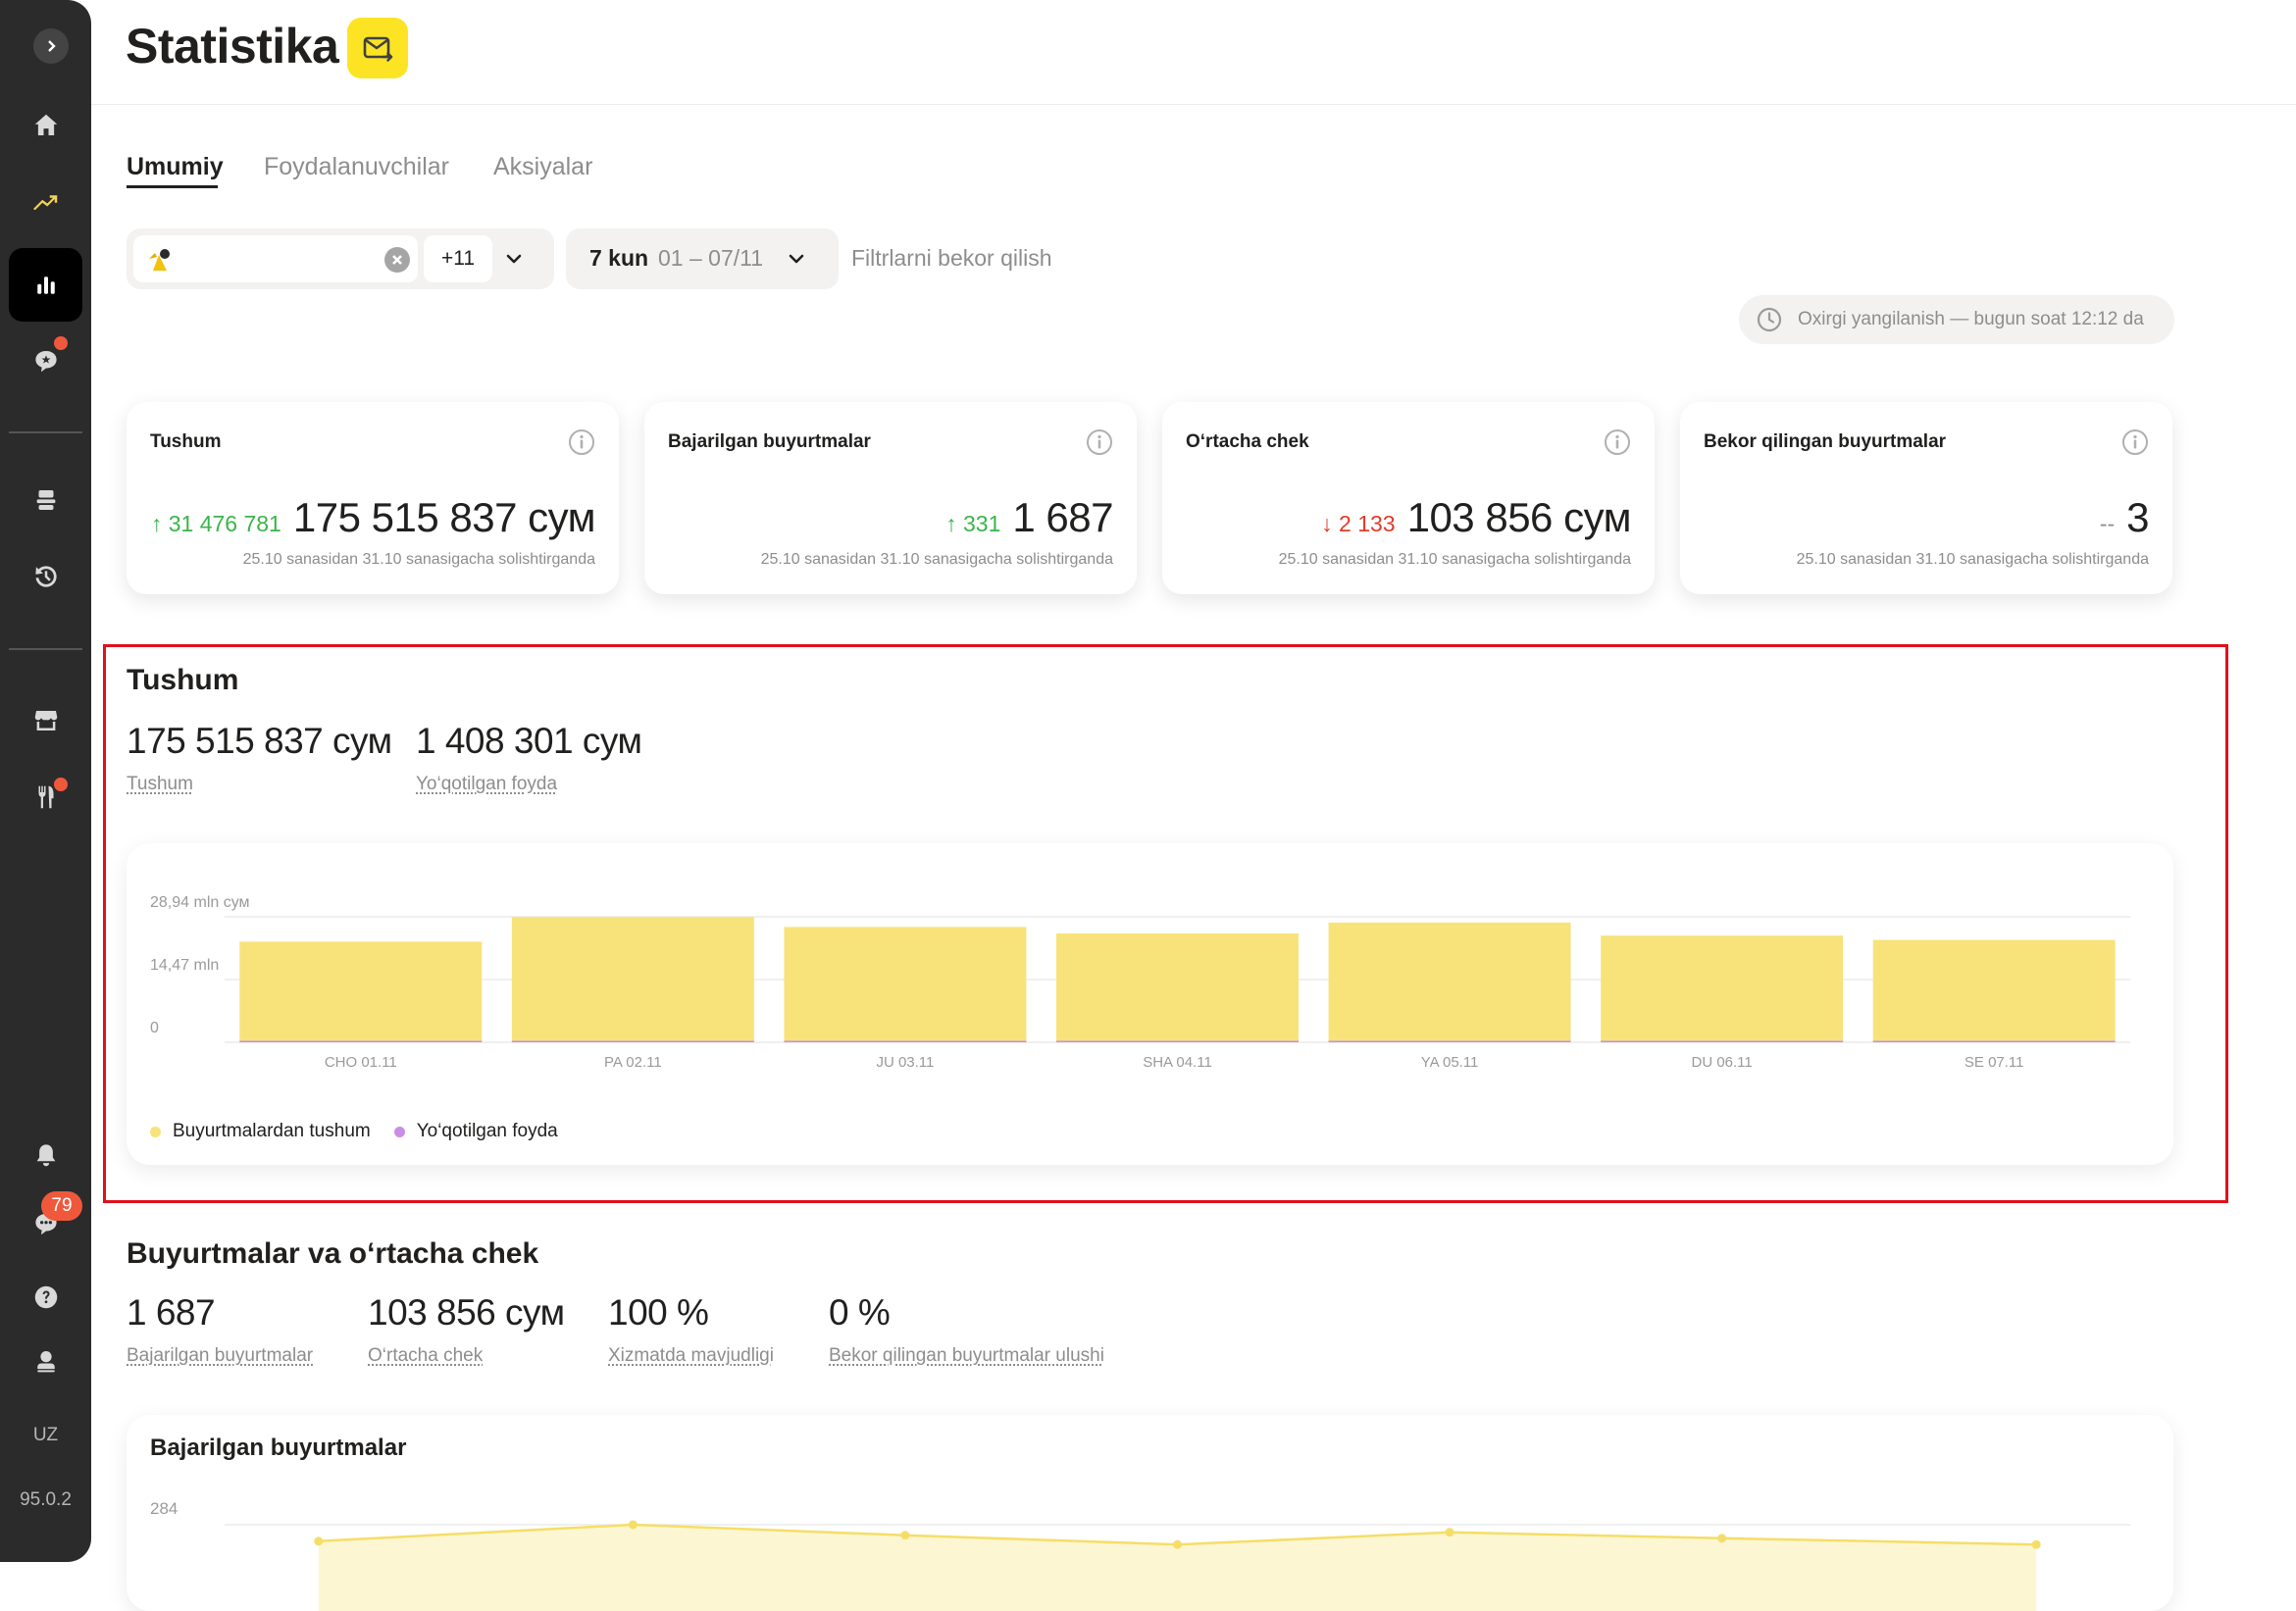 Image resolution: width=2296 pixels, height=1611 pixels. Describe the element at coordinates (159, 260) in the screenshot. I see `place-logo-icon` at that location.